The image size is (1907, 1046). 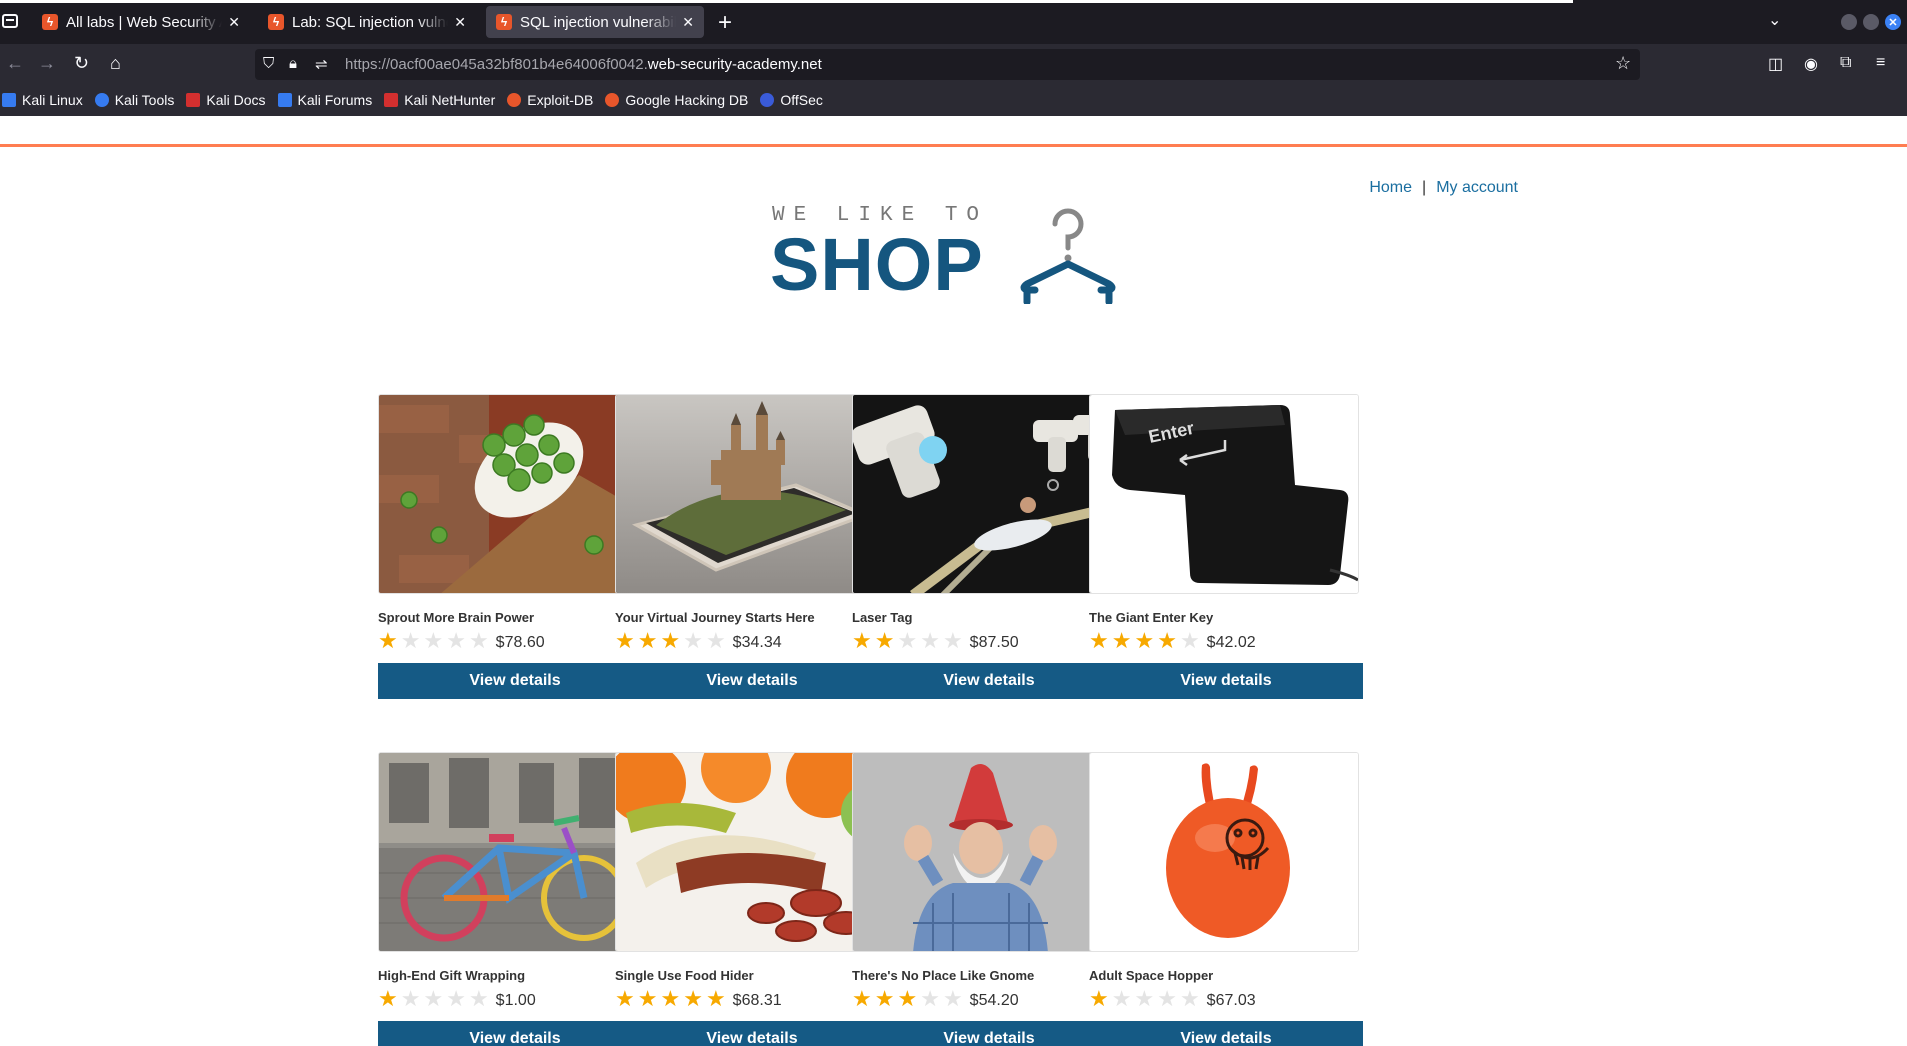 What do you see at coordinates (1849, 22) in the screenshot?
I see `minimize-window-icon` at bounding box center [1849, 22].